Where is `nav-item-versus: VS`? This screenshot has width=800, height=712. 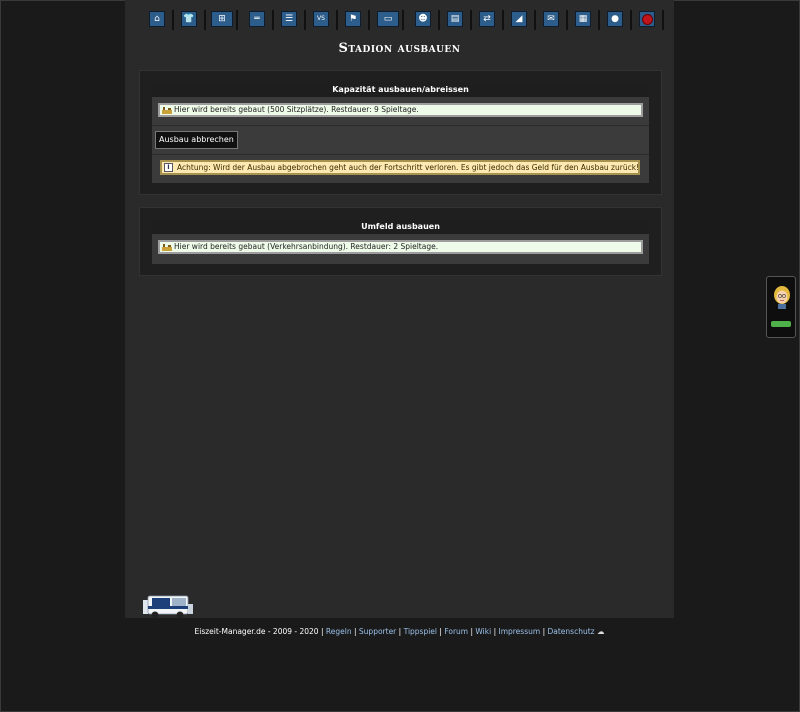
nav-item-versus: VS is located at coordinates (323, 20).